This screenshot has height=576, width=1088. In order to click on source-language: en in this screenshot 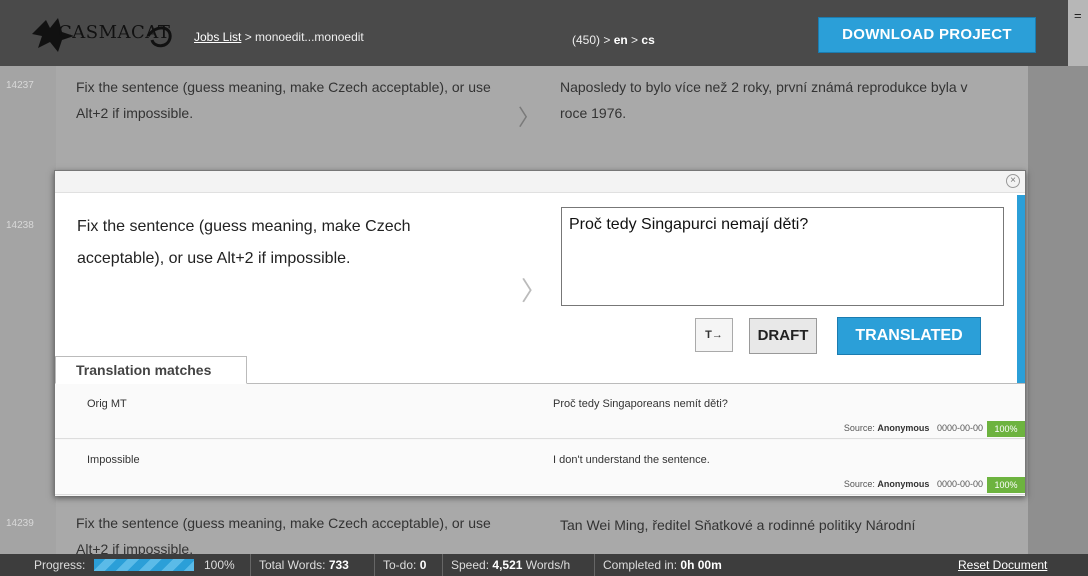, I will do `click(620, 40)`.